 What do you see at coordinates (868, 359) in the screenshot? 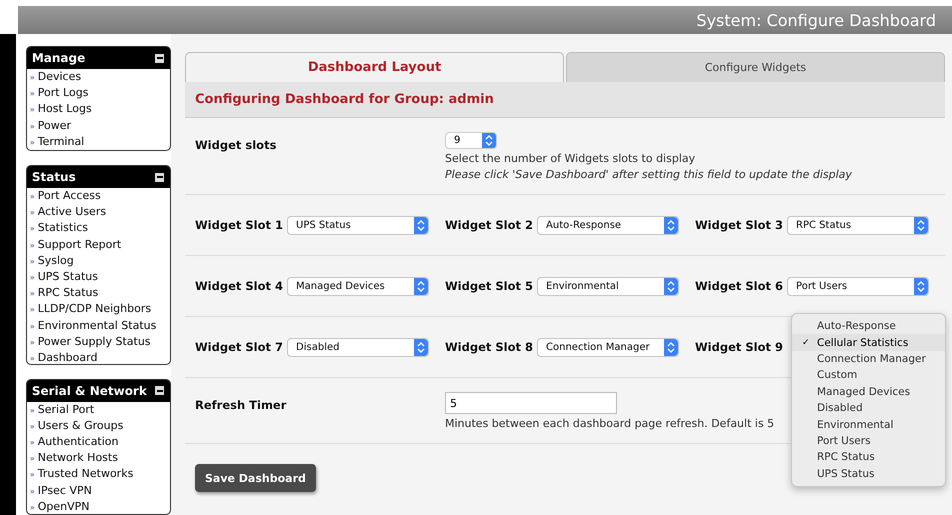
I see `menu-option: Connection Manager` at bounding box center [868, 359].